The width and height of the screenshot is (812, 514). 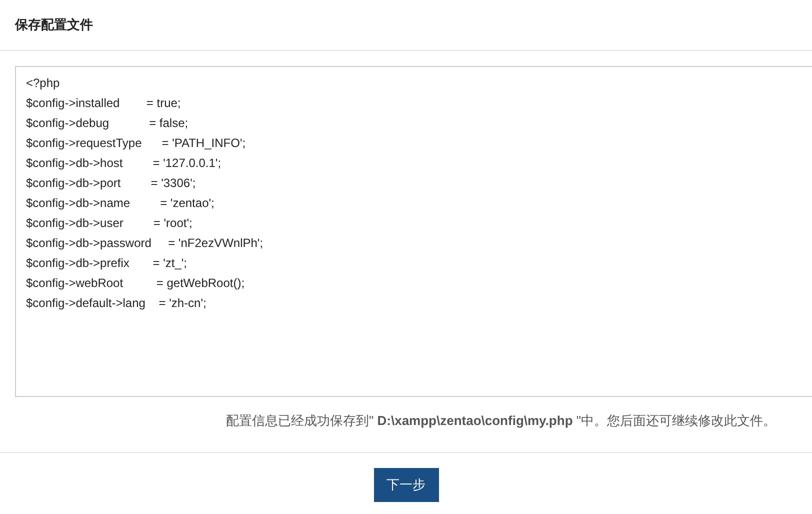 I want to click on panel-title: 保存配置文件, so click(x=54, y=25).